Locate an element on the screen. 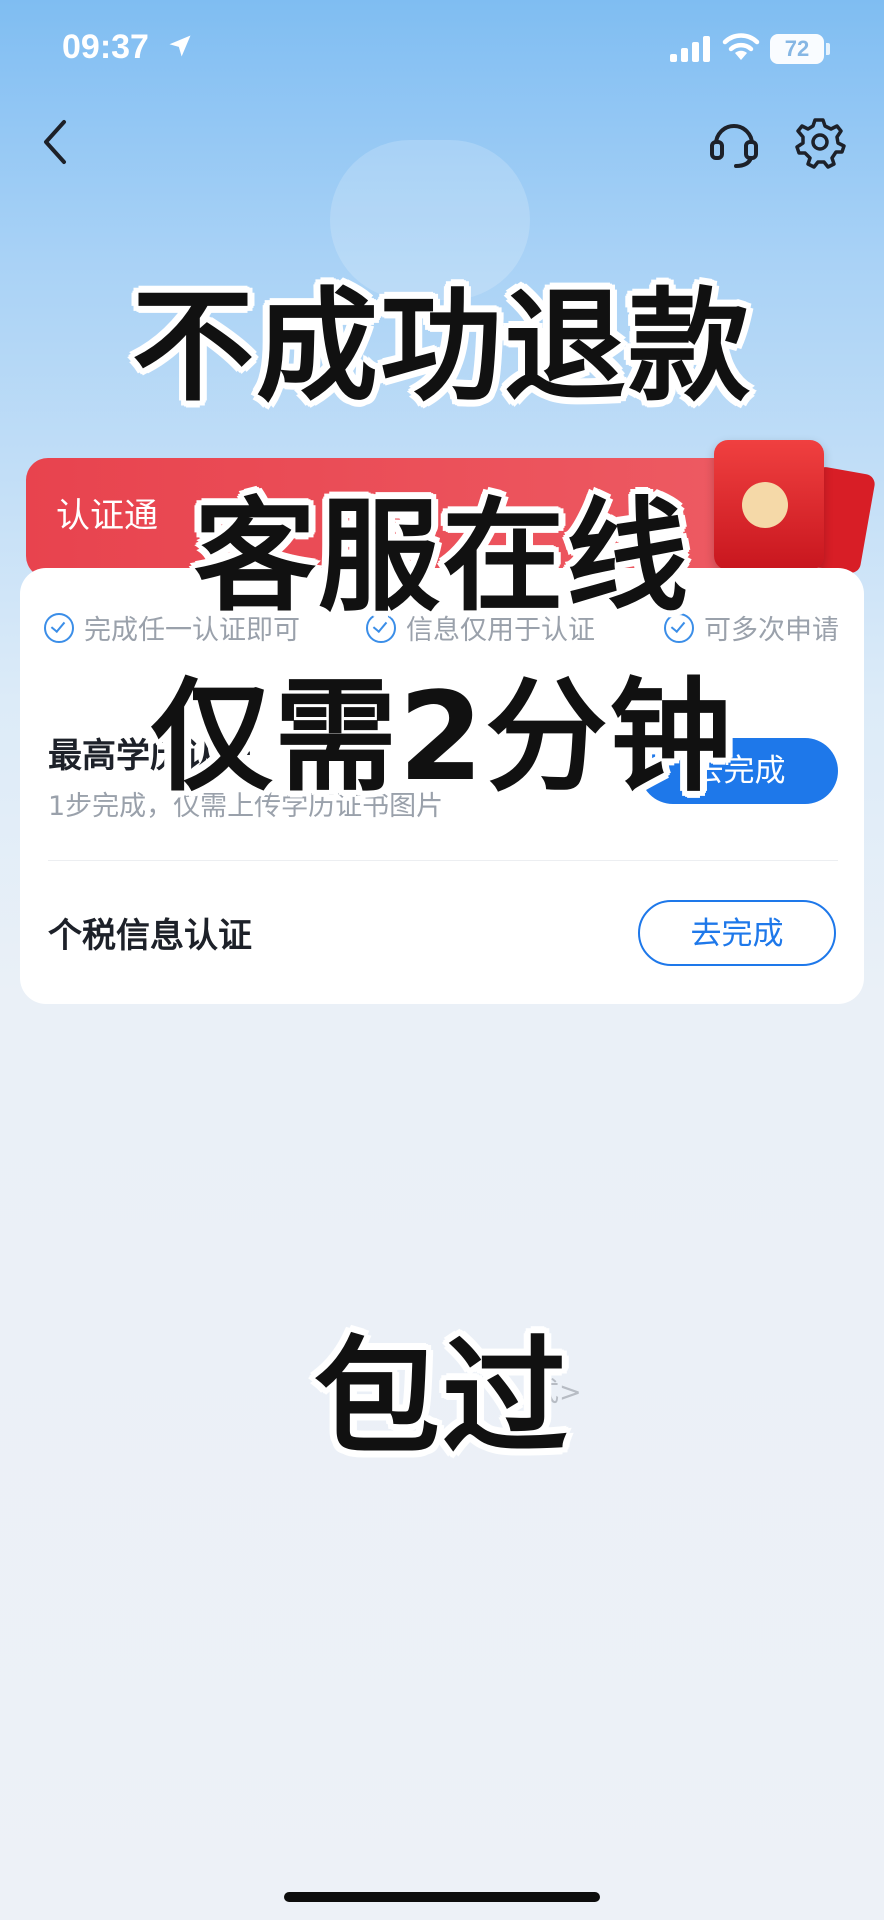  tax-verification-title: 个税信息认证 is located at coordinates (150, 936).